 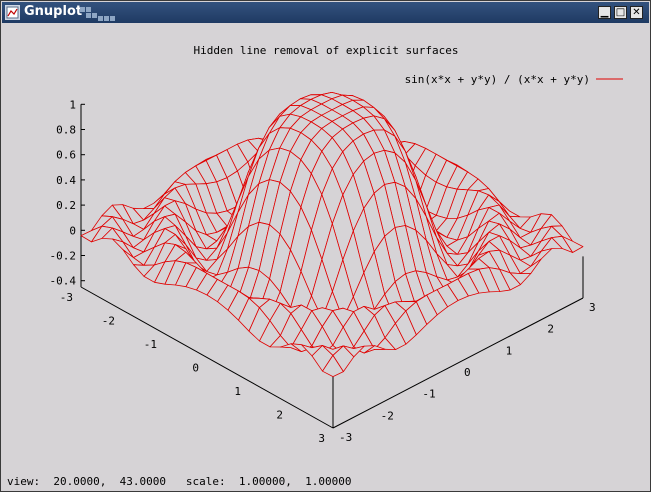 What do you see at coordinates (604, 12) in the screenshot?
I see `minimize-button: ▁` at bounding box center [604, 12].